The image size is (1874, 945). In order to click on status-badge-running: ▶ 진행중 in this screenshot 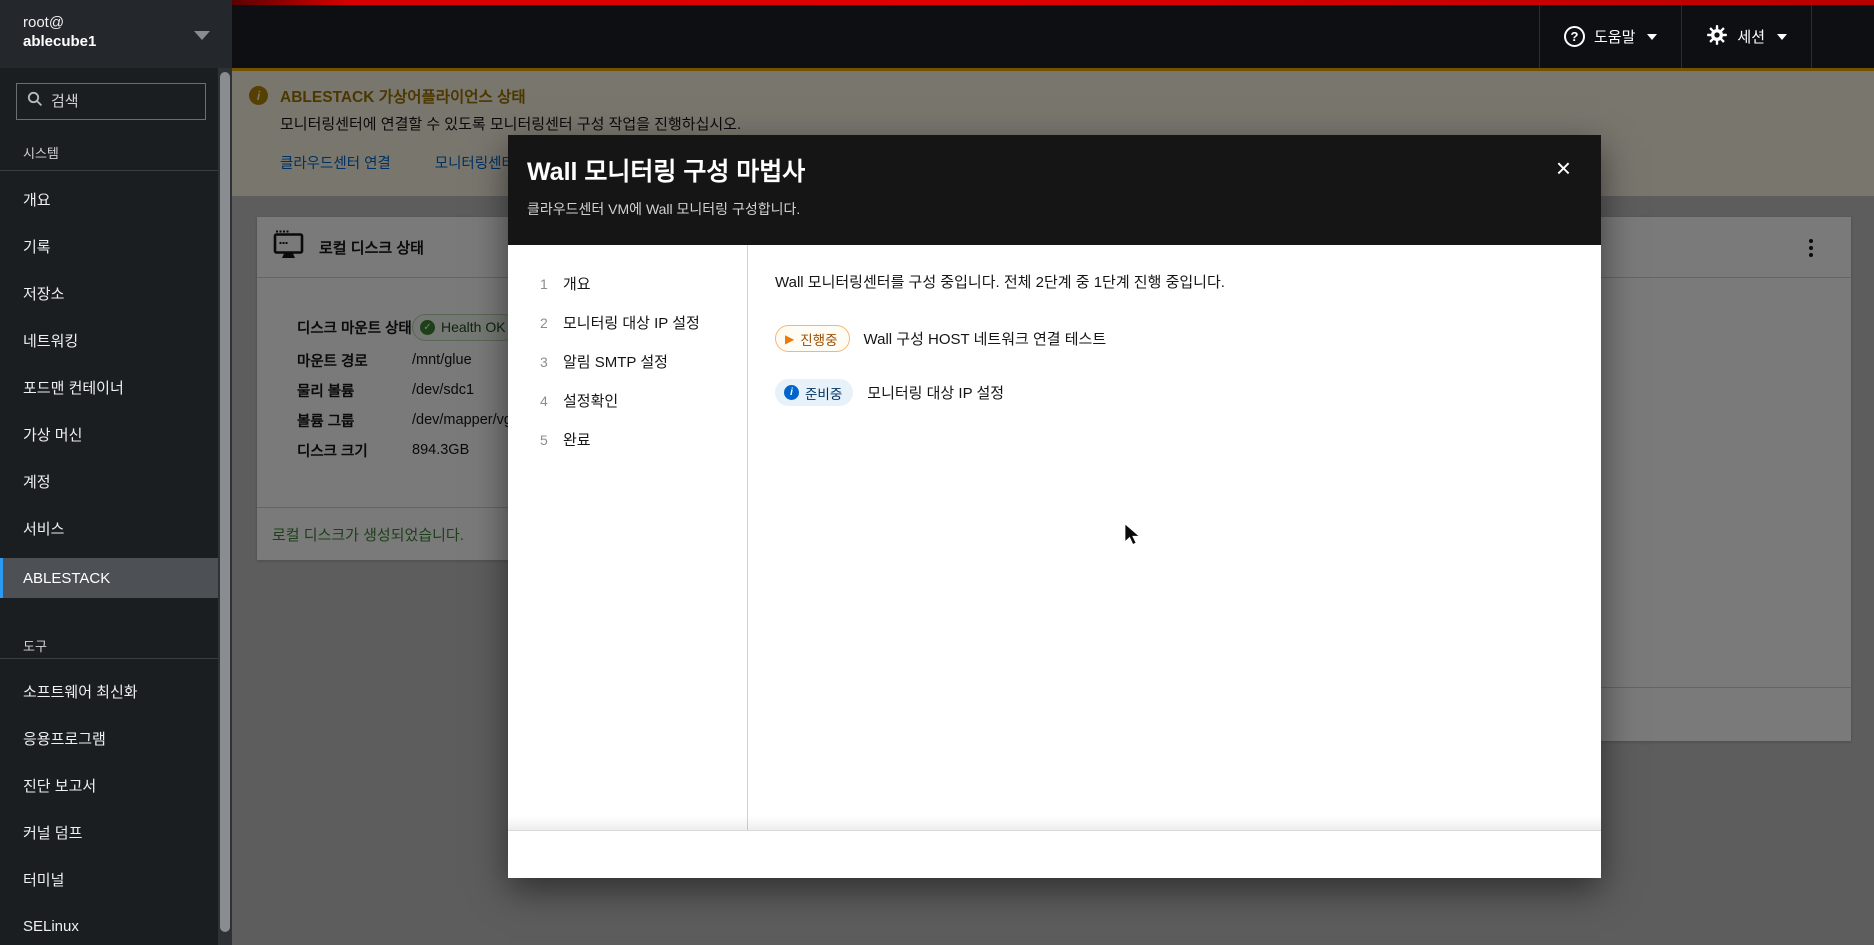, I will do `click(812, 338)`.